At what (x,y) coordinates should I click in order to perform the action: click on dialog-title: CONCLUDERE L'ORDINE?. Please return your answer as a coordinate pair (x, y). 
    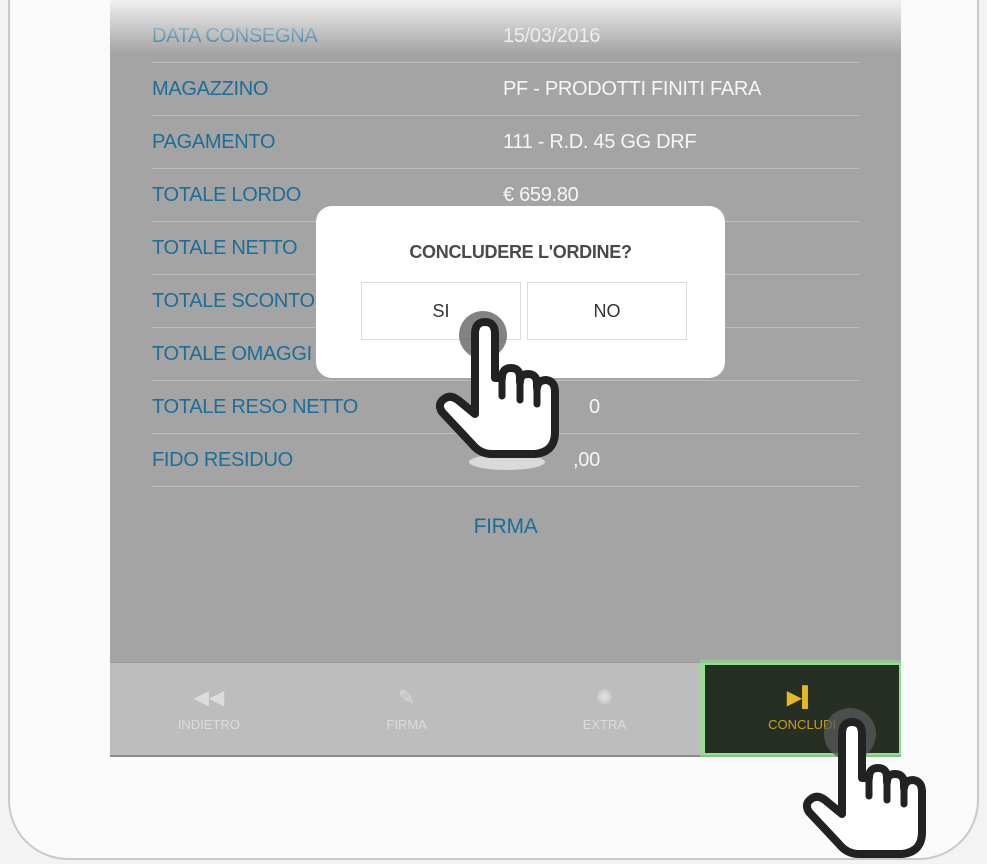
    Looking at the image, I should click on (520, 252).